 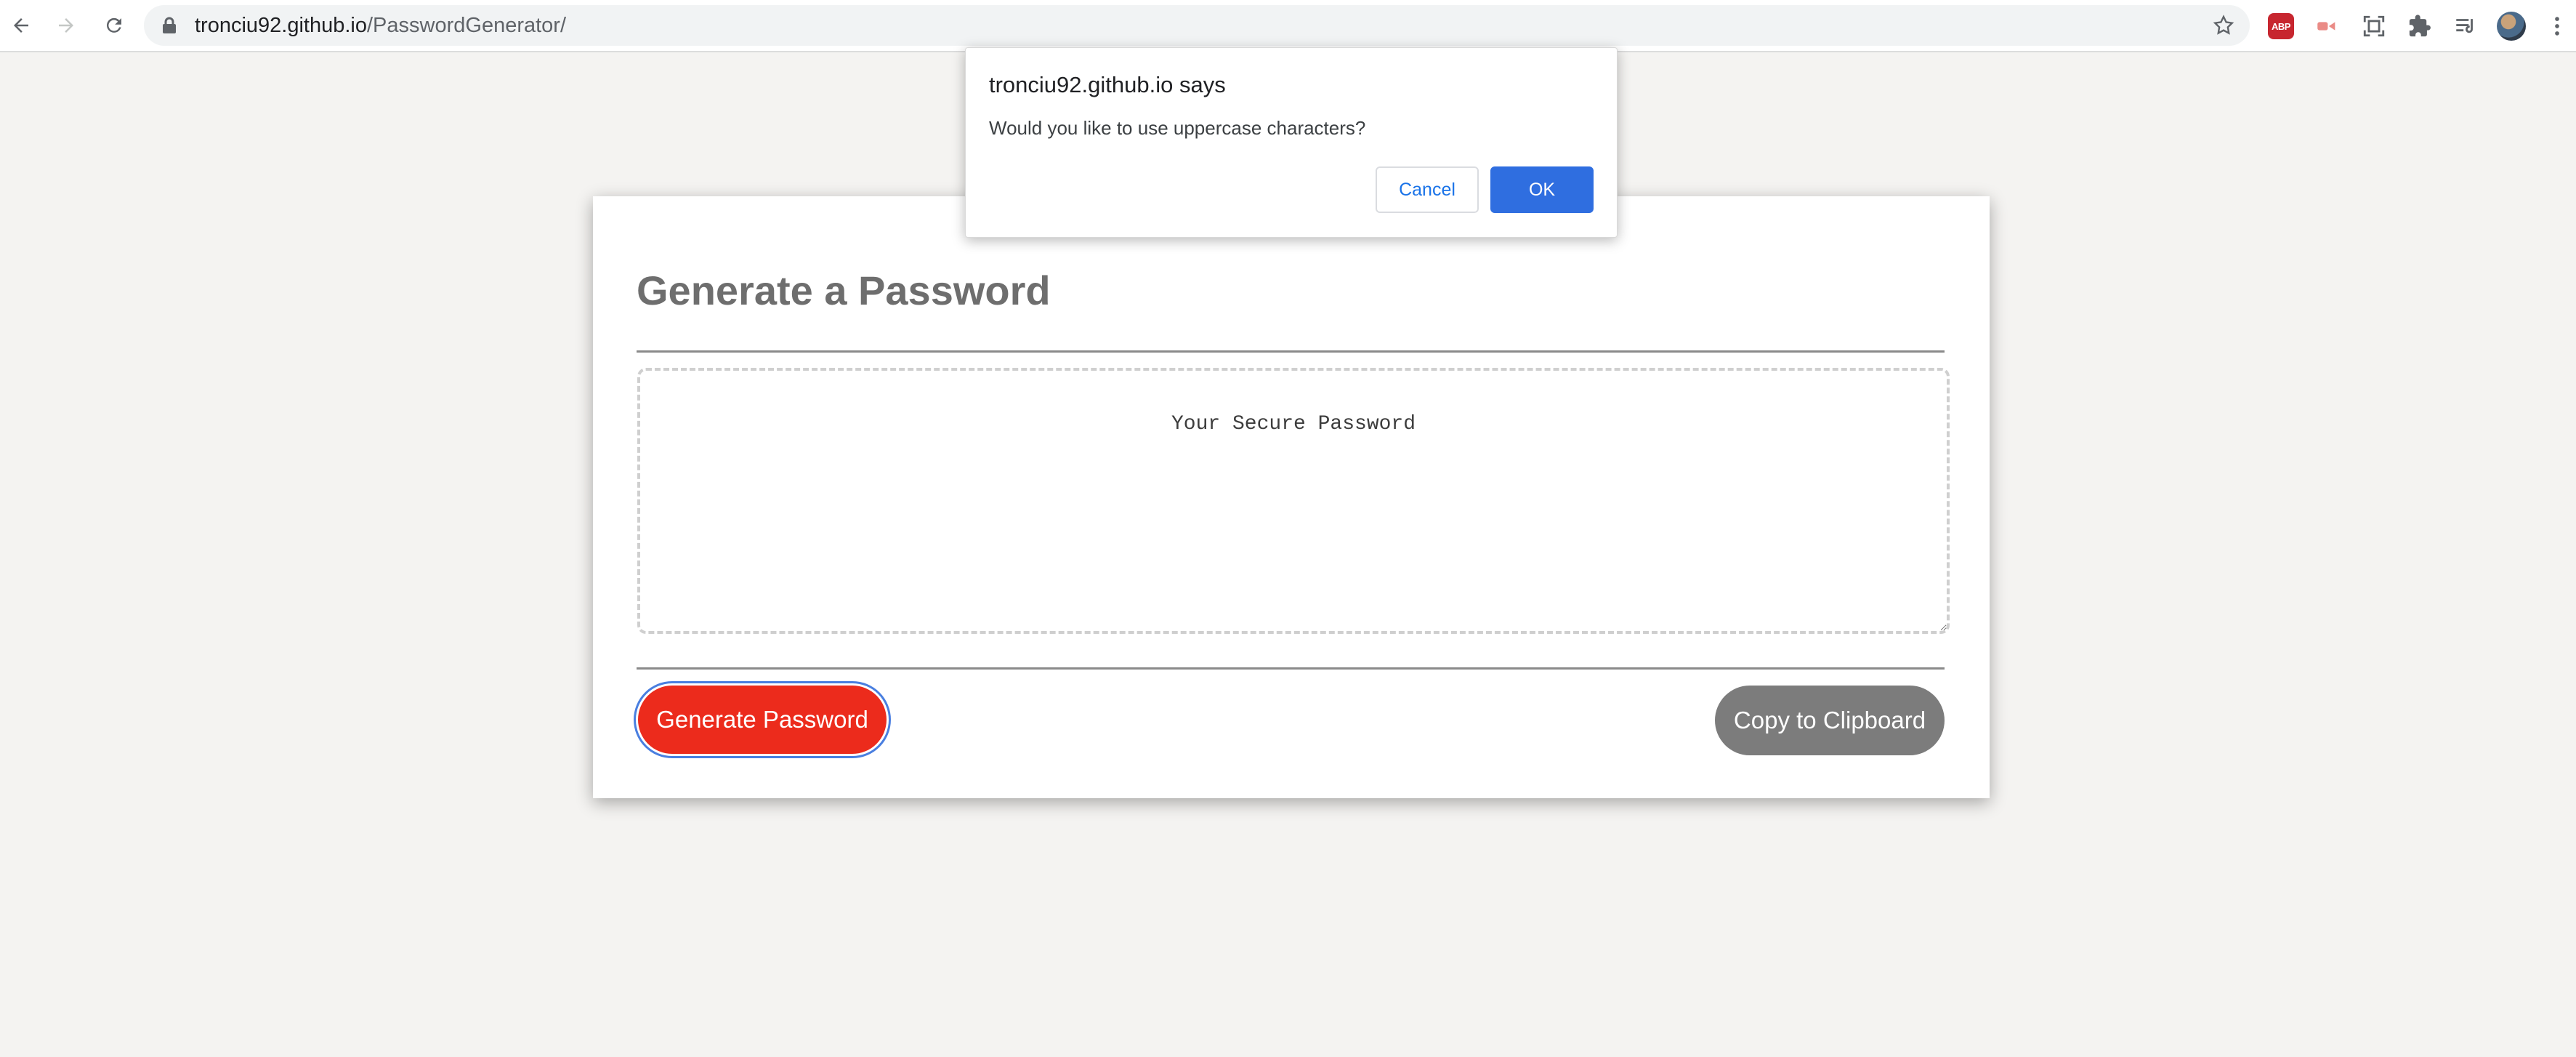 What do you see at coordinates (170, 25) in the screenshot?
I see `lock-icon` at bounding box center [170, 25].